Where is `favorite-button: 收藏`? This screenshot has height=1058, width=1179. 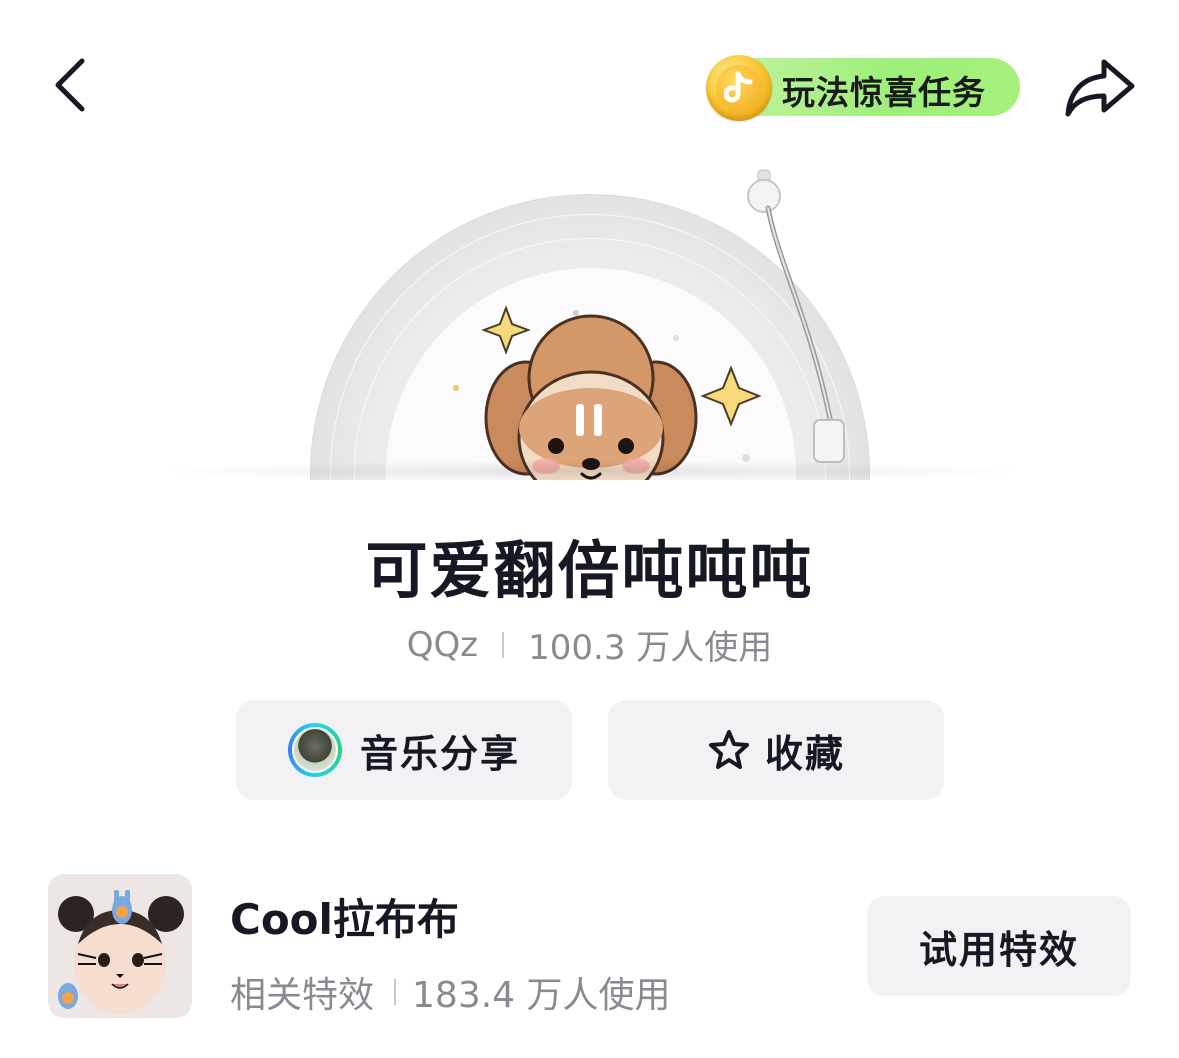 favorite-button: 收藏 is located at coordinates (776, 750).